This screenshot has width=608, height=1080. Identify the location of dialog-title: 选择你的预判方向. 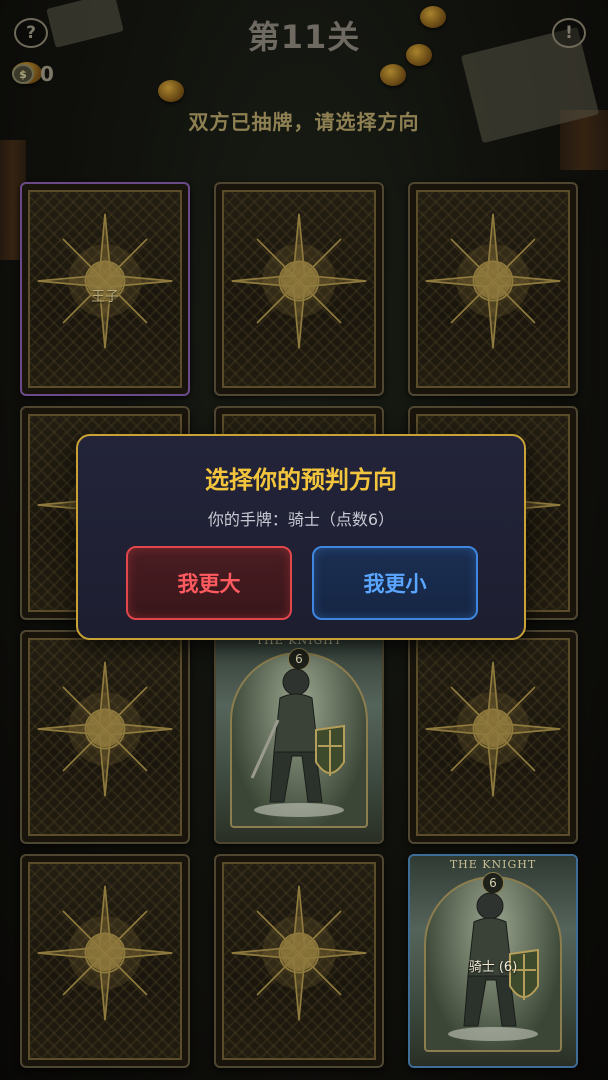
(301, 480).